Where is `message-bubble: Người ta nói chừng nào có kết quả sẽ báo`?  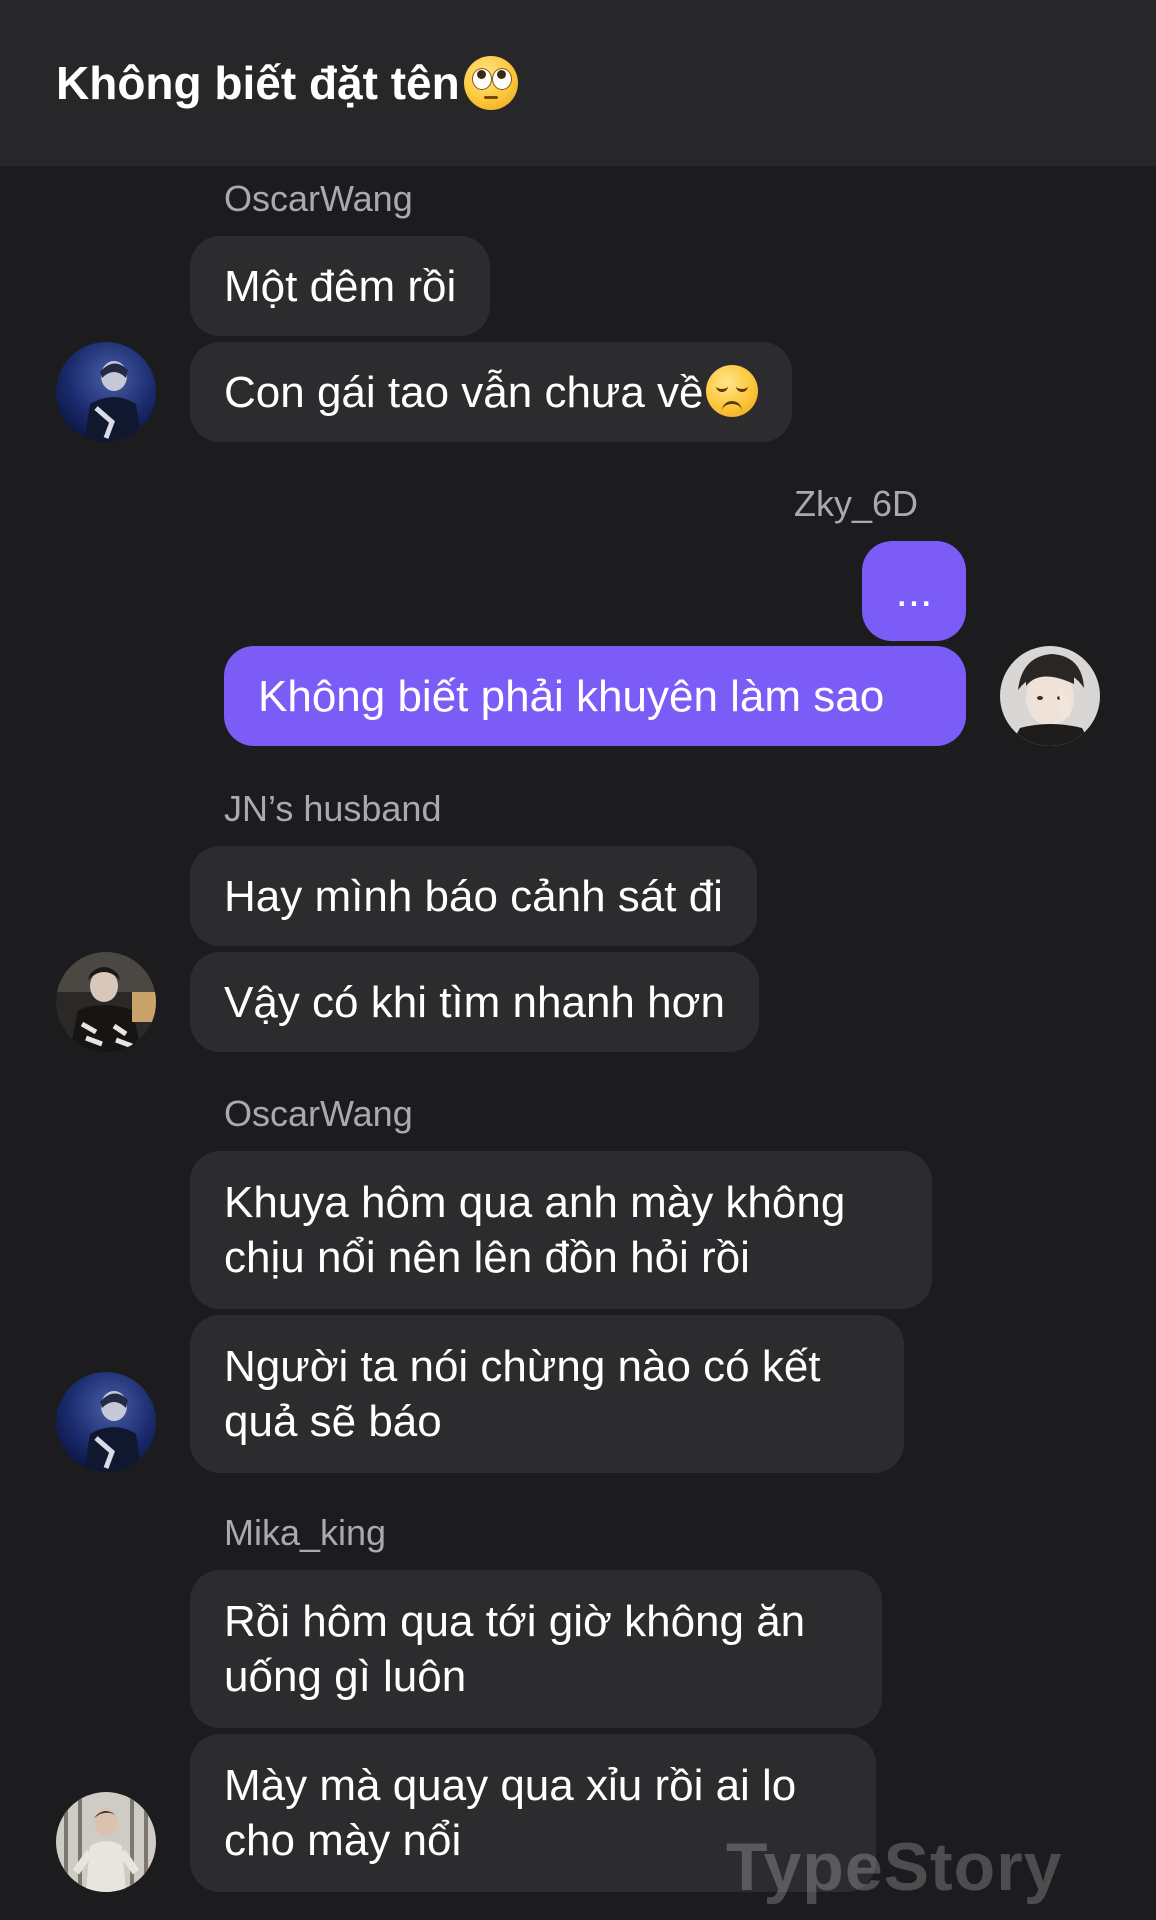
message-bubble: Người ta nói chừng nào có kết quả sẽ báo is located at coordinates (547, 1394).